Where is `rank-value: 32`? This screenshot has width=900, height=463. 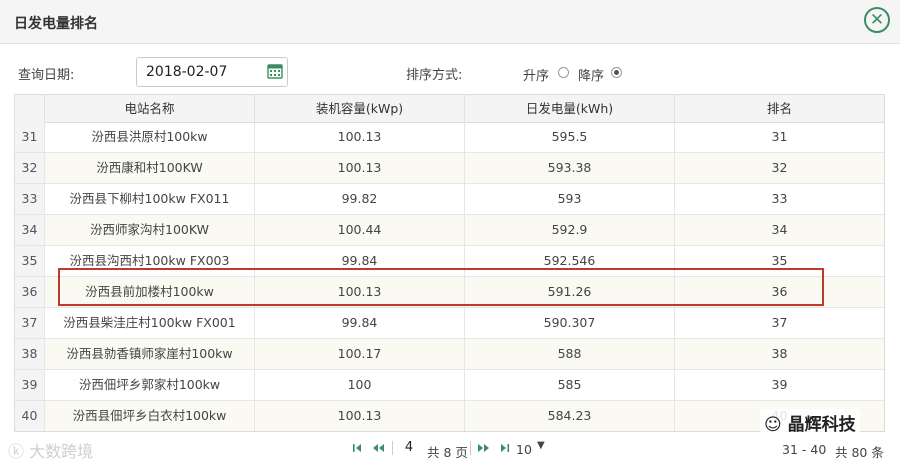
rank-value: 32 is located at coordinates (779, 168).